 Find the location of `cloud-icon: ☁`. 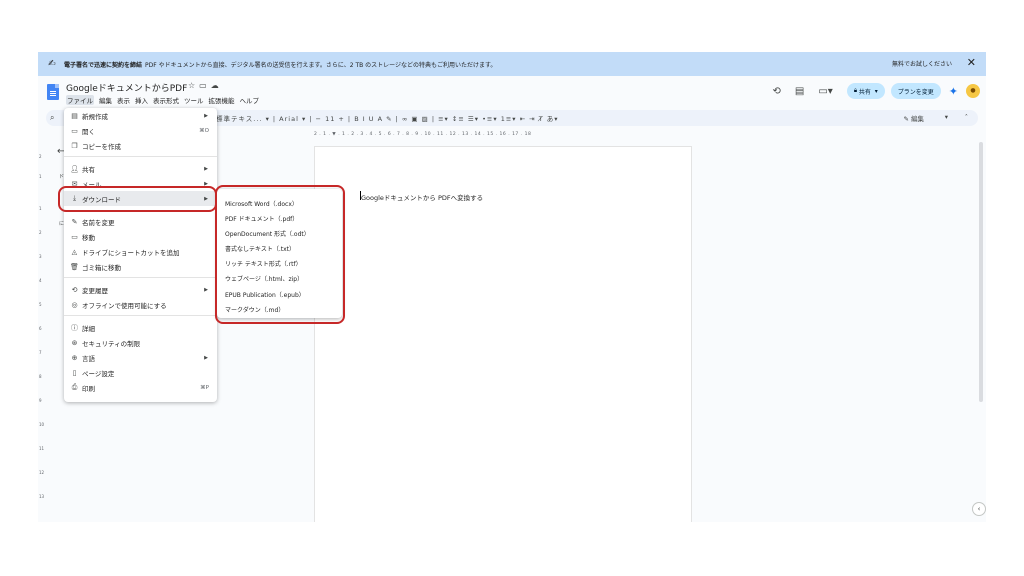

cloud-icon: ☁ is located at coordinates (217, 85).